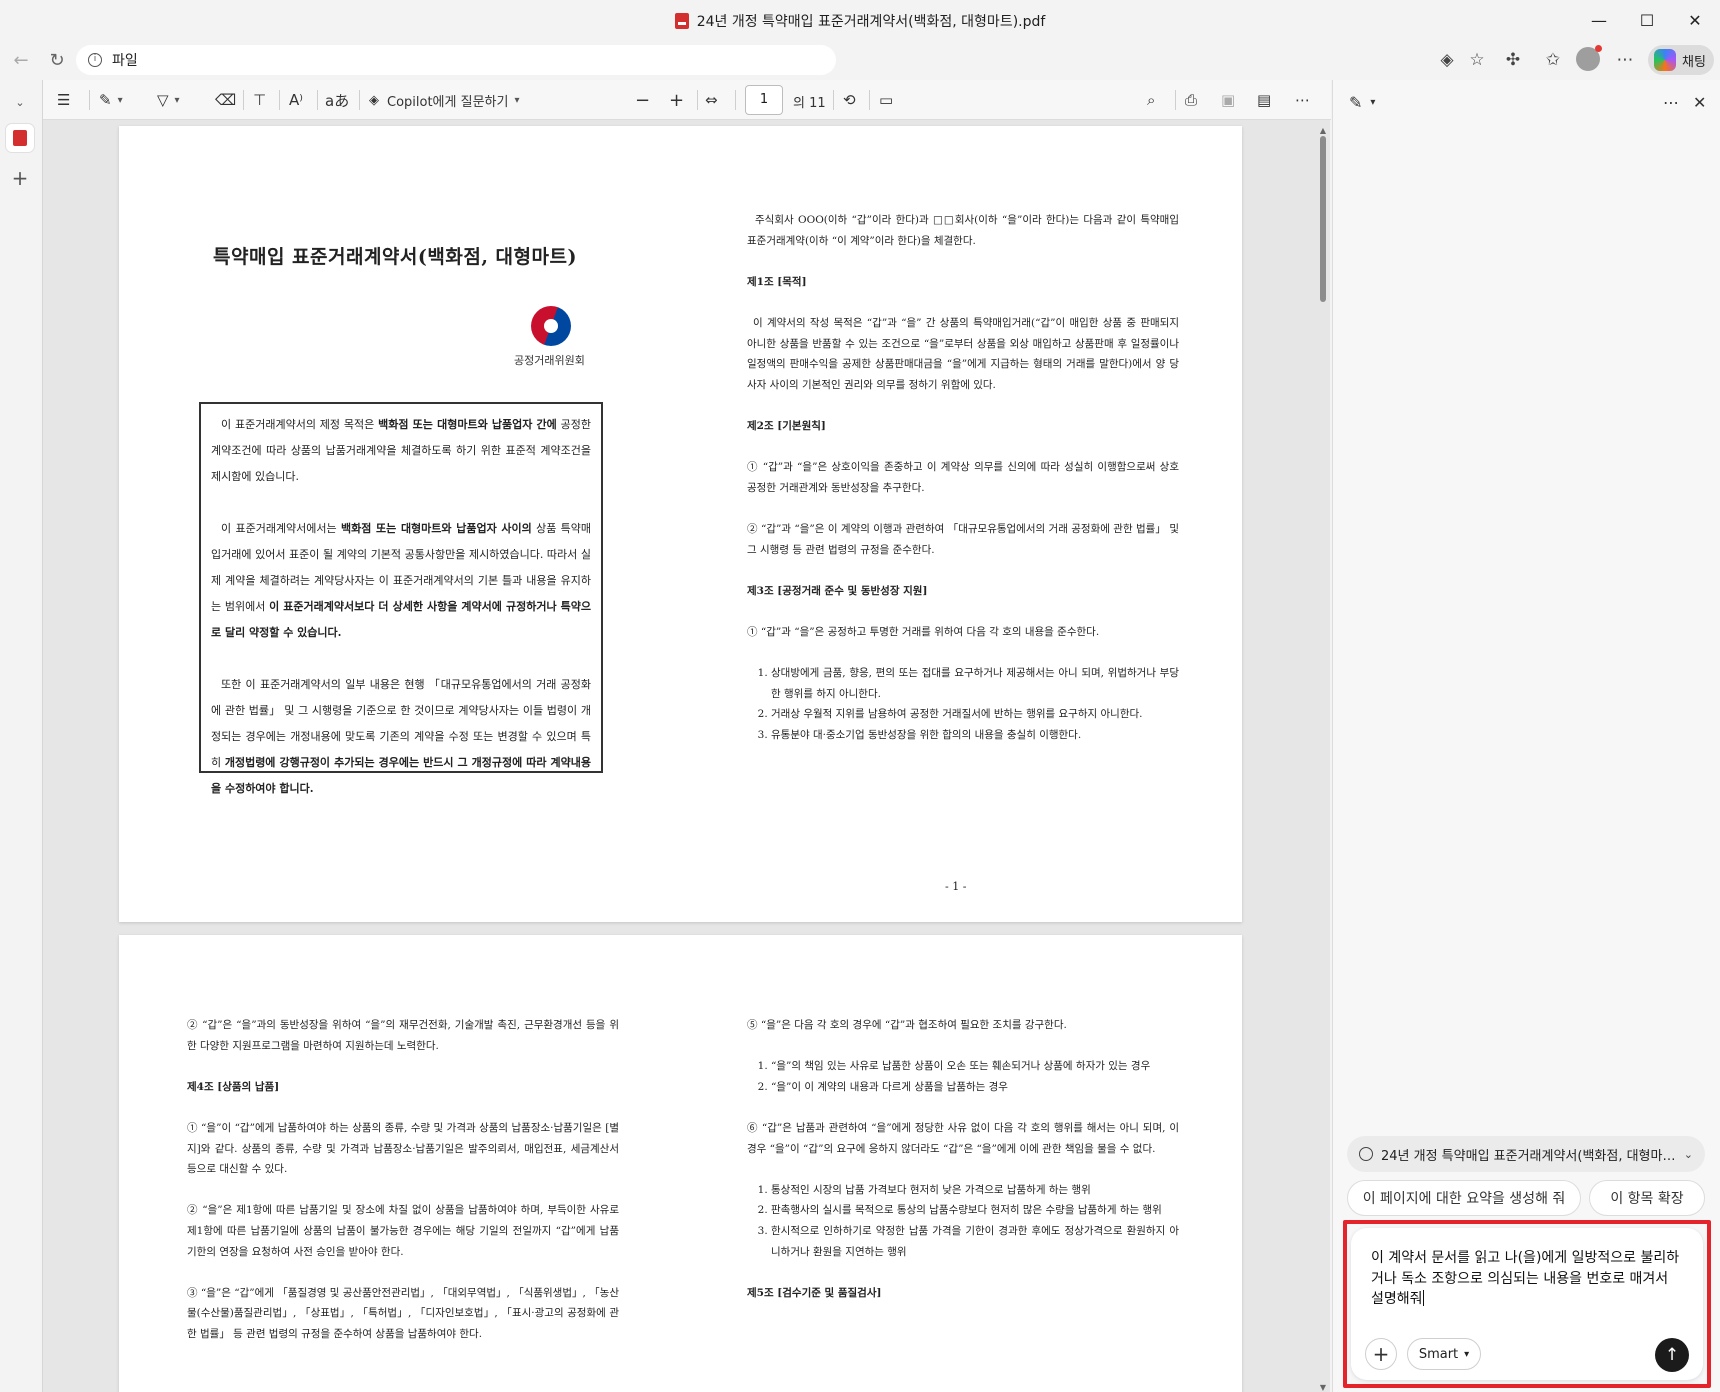 The image size is (1720, 1392). I want to click on fit-width-icon: ⇔, so click(711, 100).